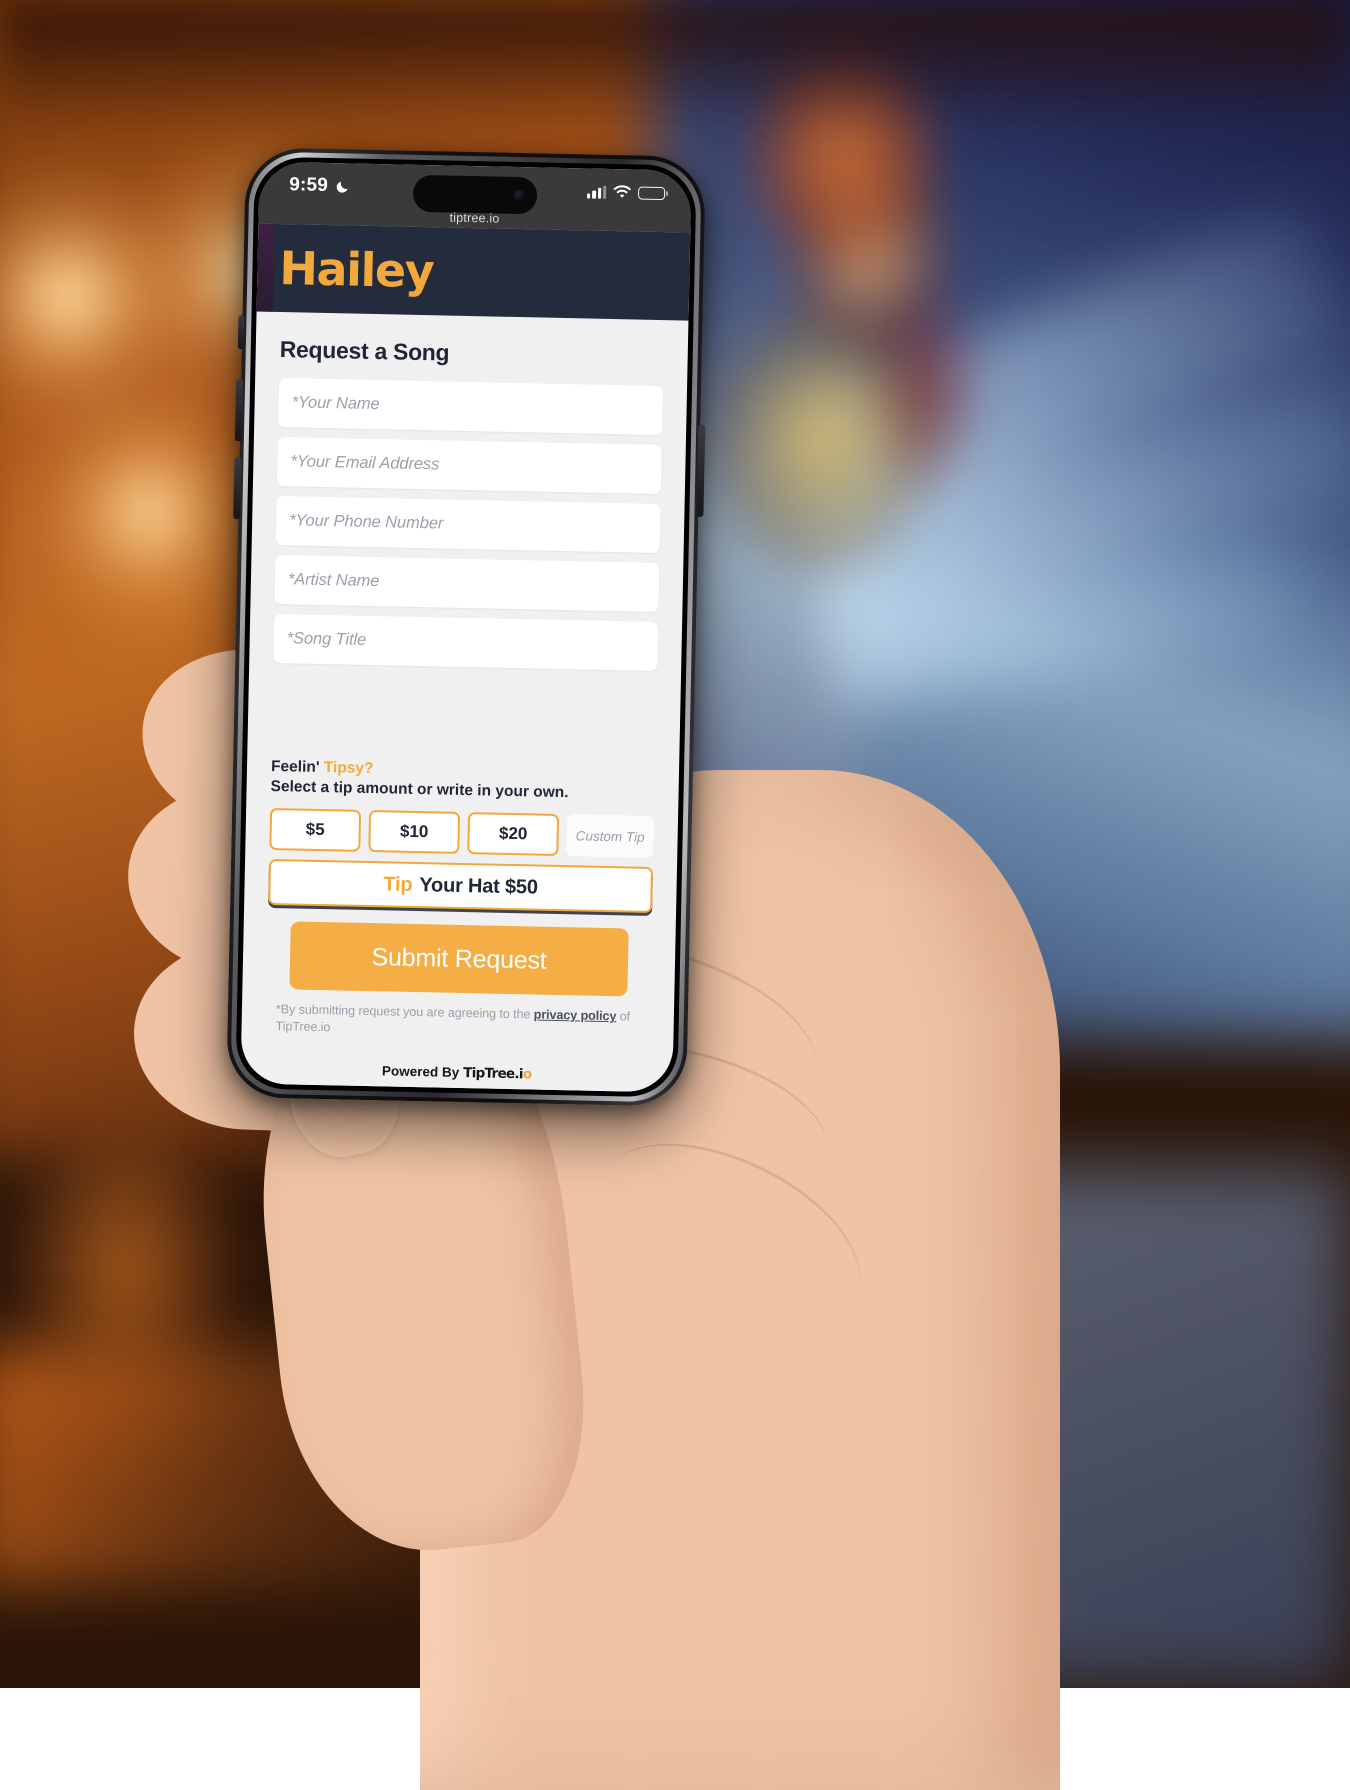 This screenshot has height=1790, width=1350. I want to click on tip-amount-10-button: $10, so click(414, 832).